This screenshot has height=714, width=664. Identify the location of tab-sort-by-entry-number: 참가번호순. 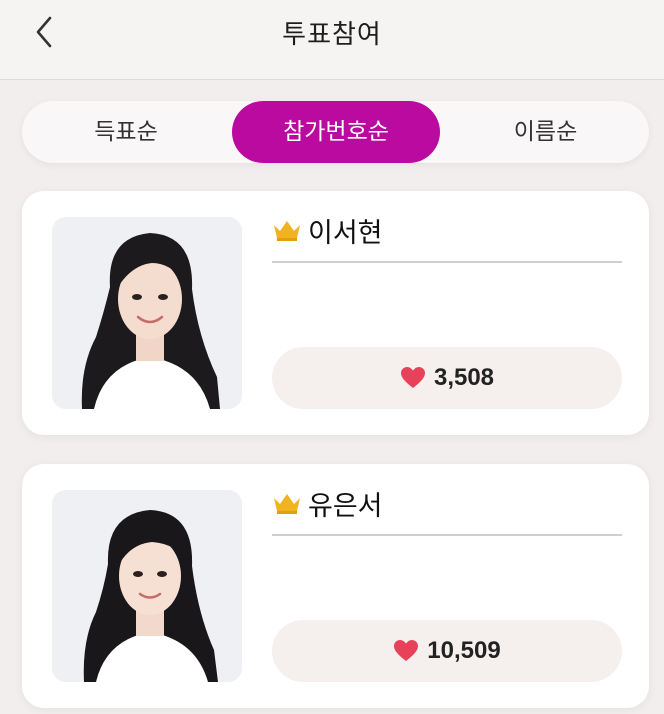
(336, 132).